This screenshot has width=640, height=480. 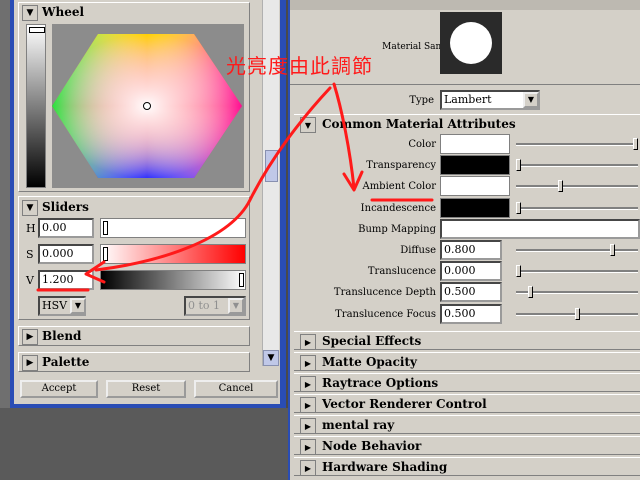 I want to click on arrow-to-ambient, so click(x=344, y=136).